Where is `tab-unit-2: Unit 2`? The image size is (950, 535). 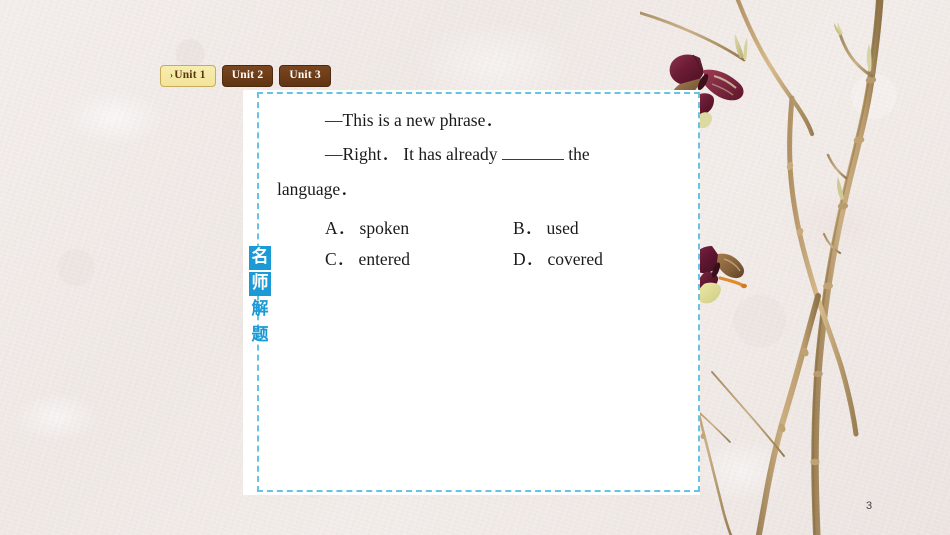 tab-unit-2: Unit 2 is located at coordinates (247, 76).